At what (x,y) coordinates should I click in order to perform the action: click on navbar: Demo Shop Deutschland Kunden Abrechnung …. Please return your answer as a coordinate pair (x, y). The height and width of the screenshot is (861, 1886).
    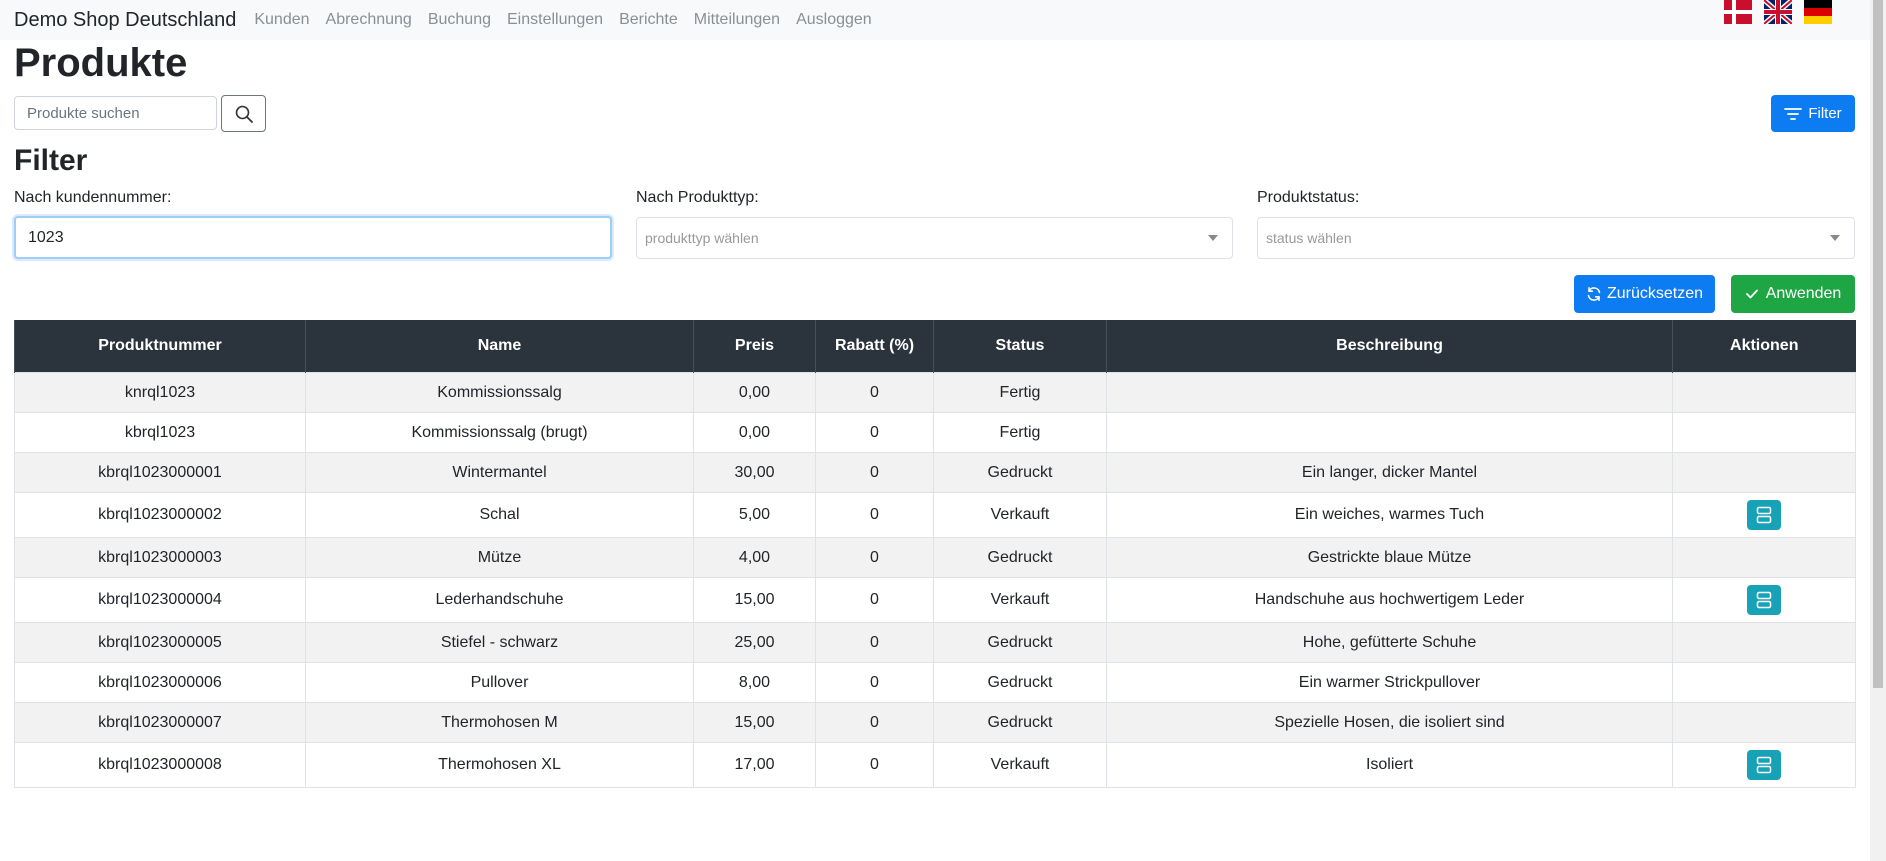
    Looking at the image, I should click on (935, 20).